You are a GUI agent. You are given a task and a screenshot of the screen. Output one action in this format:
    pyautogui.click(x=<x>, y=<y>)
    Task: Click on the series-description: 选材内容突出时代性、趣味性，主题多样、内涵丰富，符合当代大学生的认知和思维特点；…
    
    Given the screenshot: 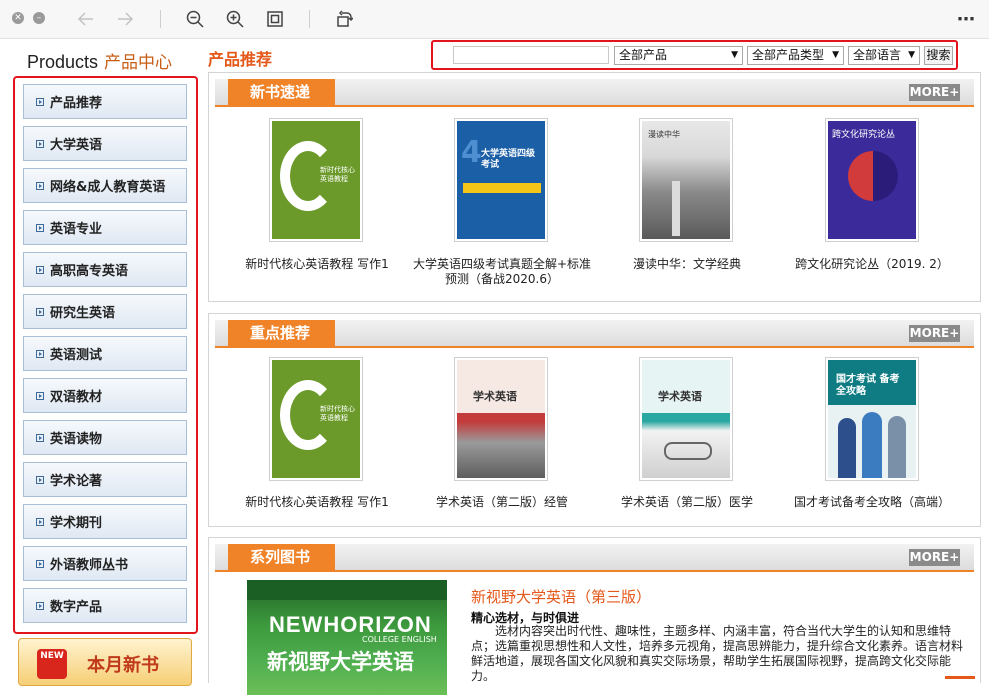 What is the action you would take?
    pyautogui.click(x=717, y=653)
    